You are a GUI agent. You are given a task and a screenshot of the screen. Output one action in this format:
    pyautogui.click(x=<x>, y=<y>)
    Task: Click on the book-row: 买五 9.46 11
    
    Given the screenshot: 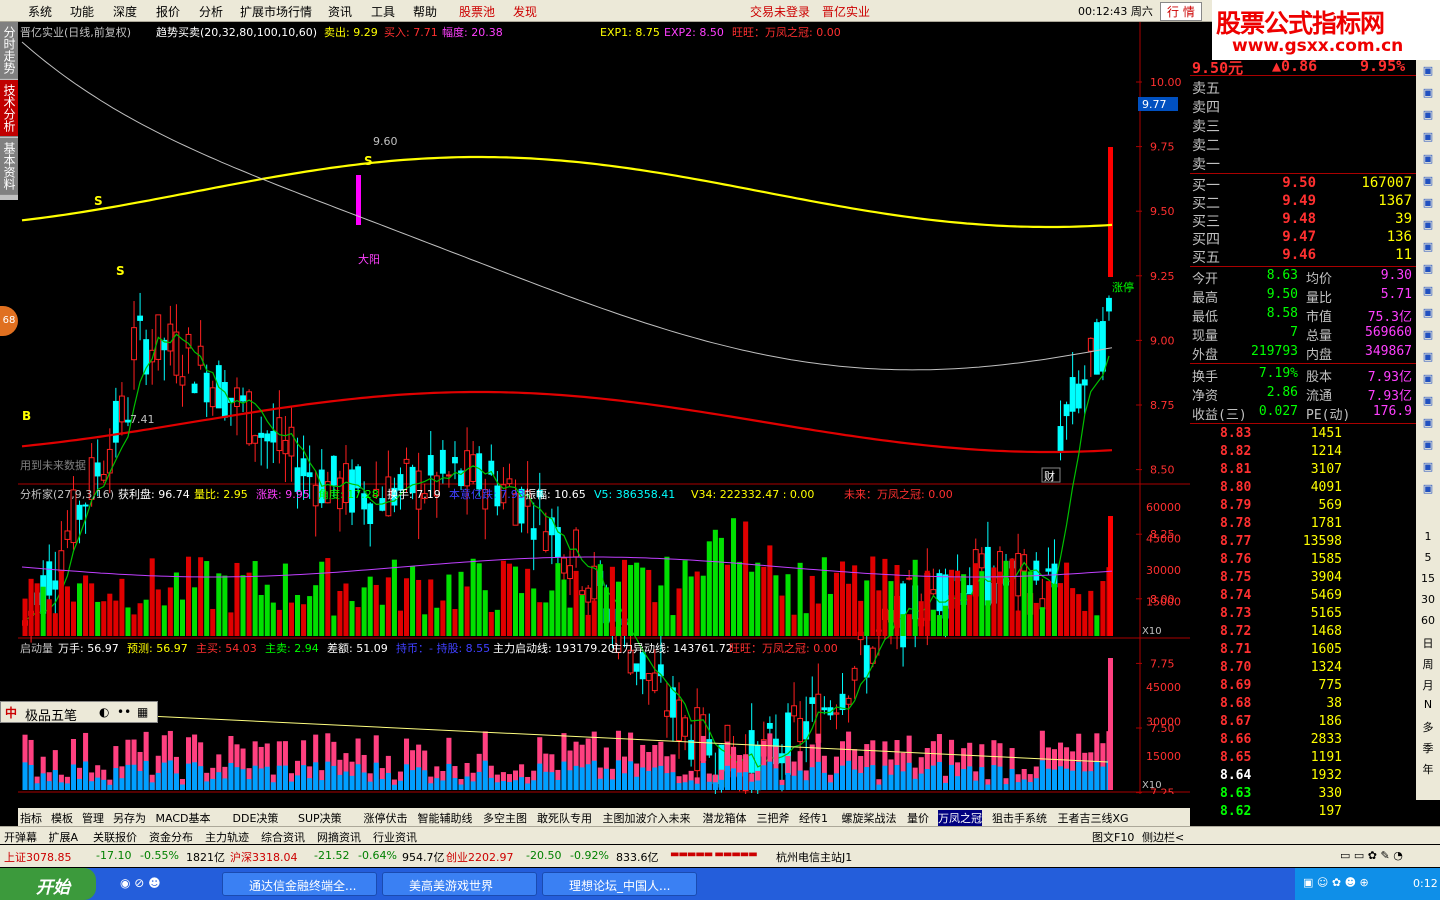 What is the action you would take?
    pyautogui.click(x=1303, y=256)
    